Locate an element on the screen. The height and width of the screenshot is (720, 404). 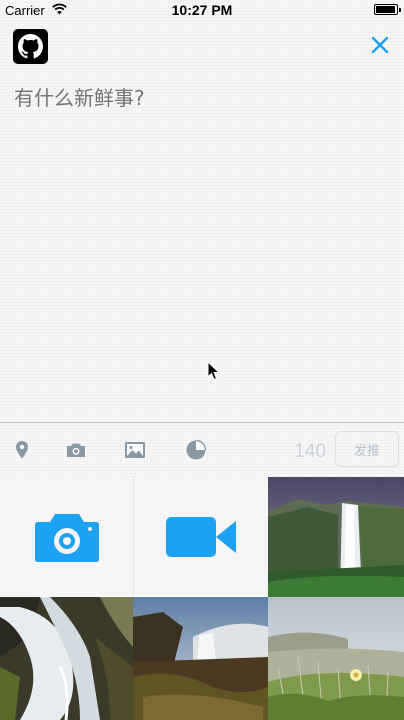
character-count: 140 is located at coordinates (310, 451).